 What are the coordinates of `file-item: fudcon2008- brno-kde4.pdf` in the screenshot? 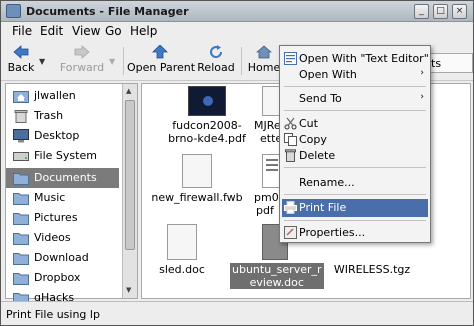 It's located at (207, 115).